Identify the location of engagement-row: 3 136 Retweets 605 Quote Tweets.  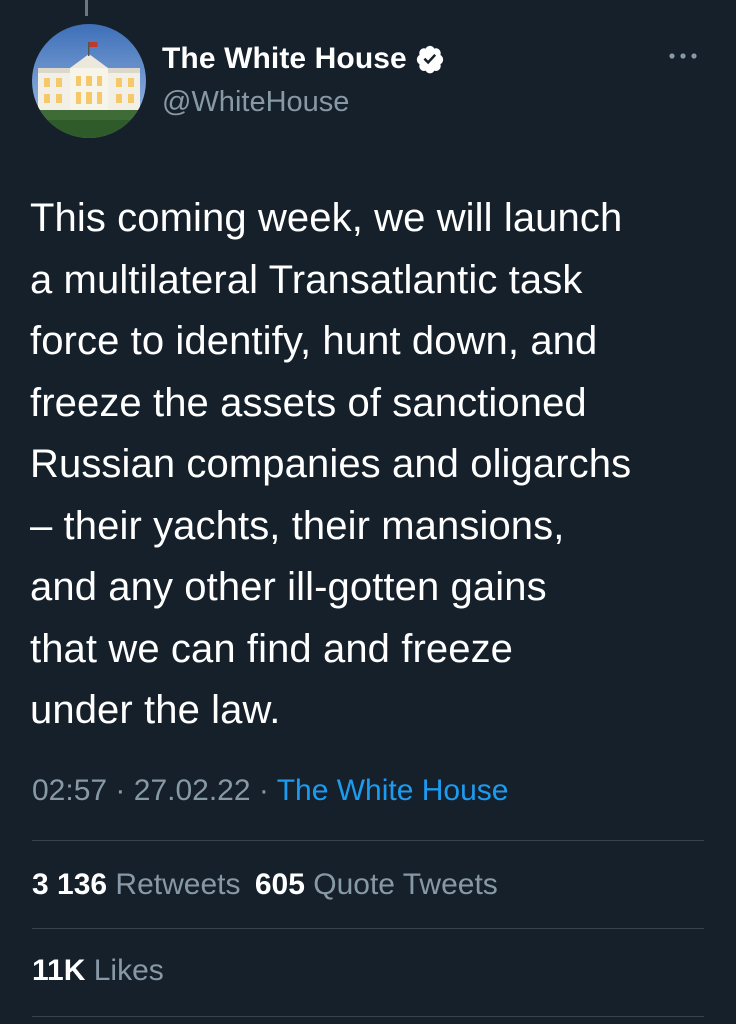
(265, 885).